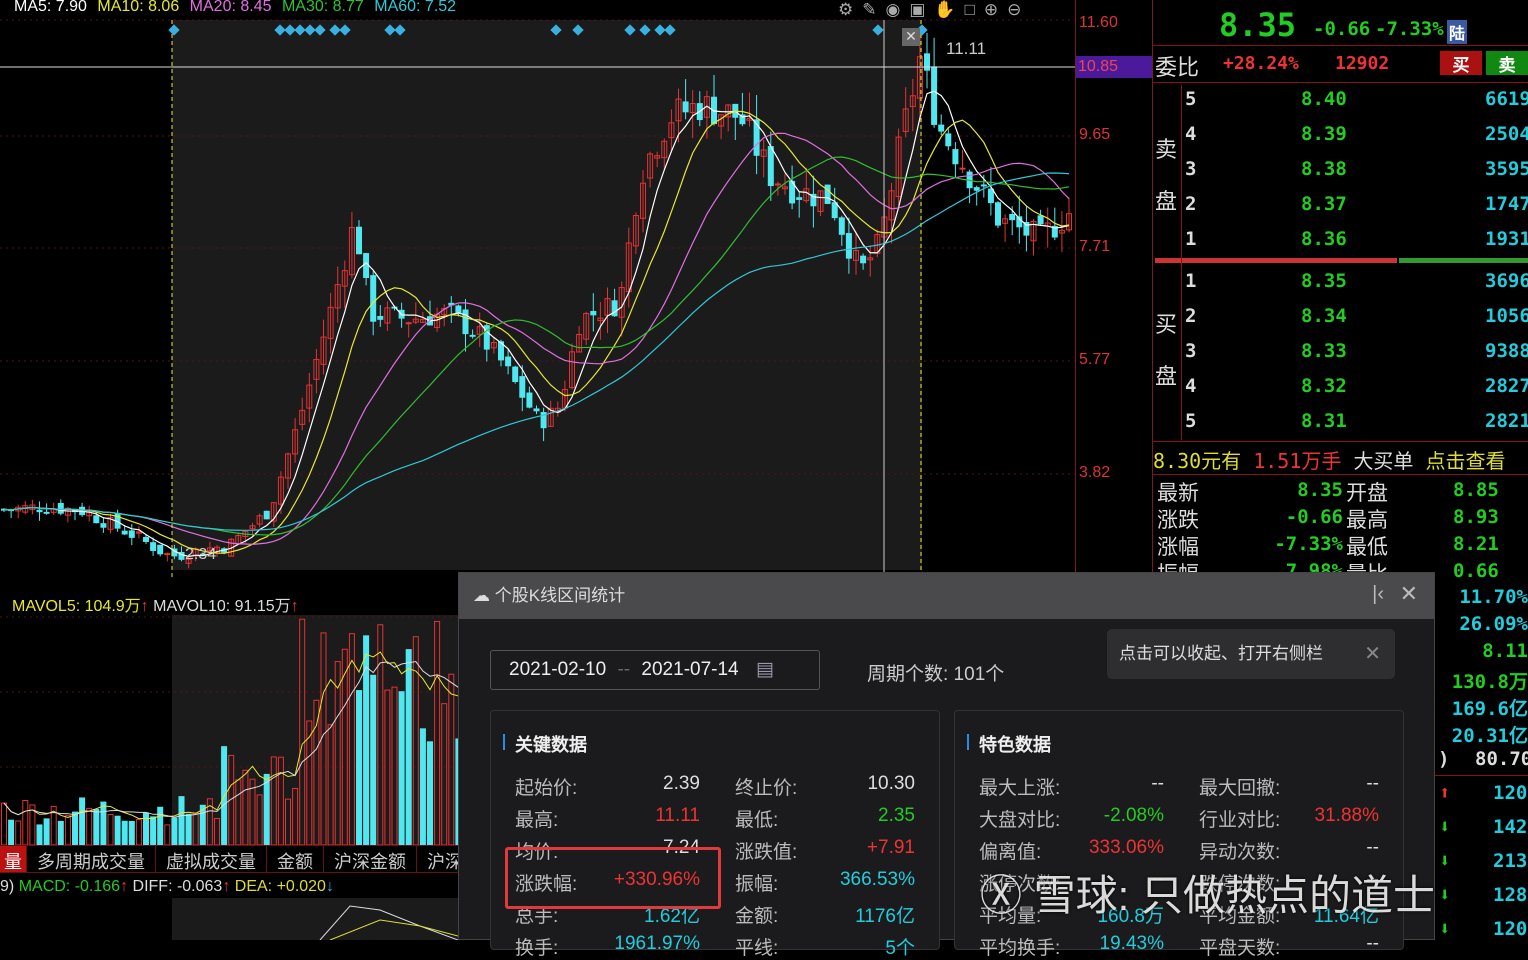 The height and width of the screenshot is (960, 1528). Describe the element at coordinates (546, 788) in the screenshot. I see `stat-label: 起始价:` at that location.